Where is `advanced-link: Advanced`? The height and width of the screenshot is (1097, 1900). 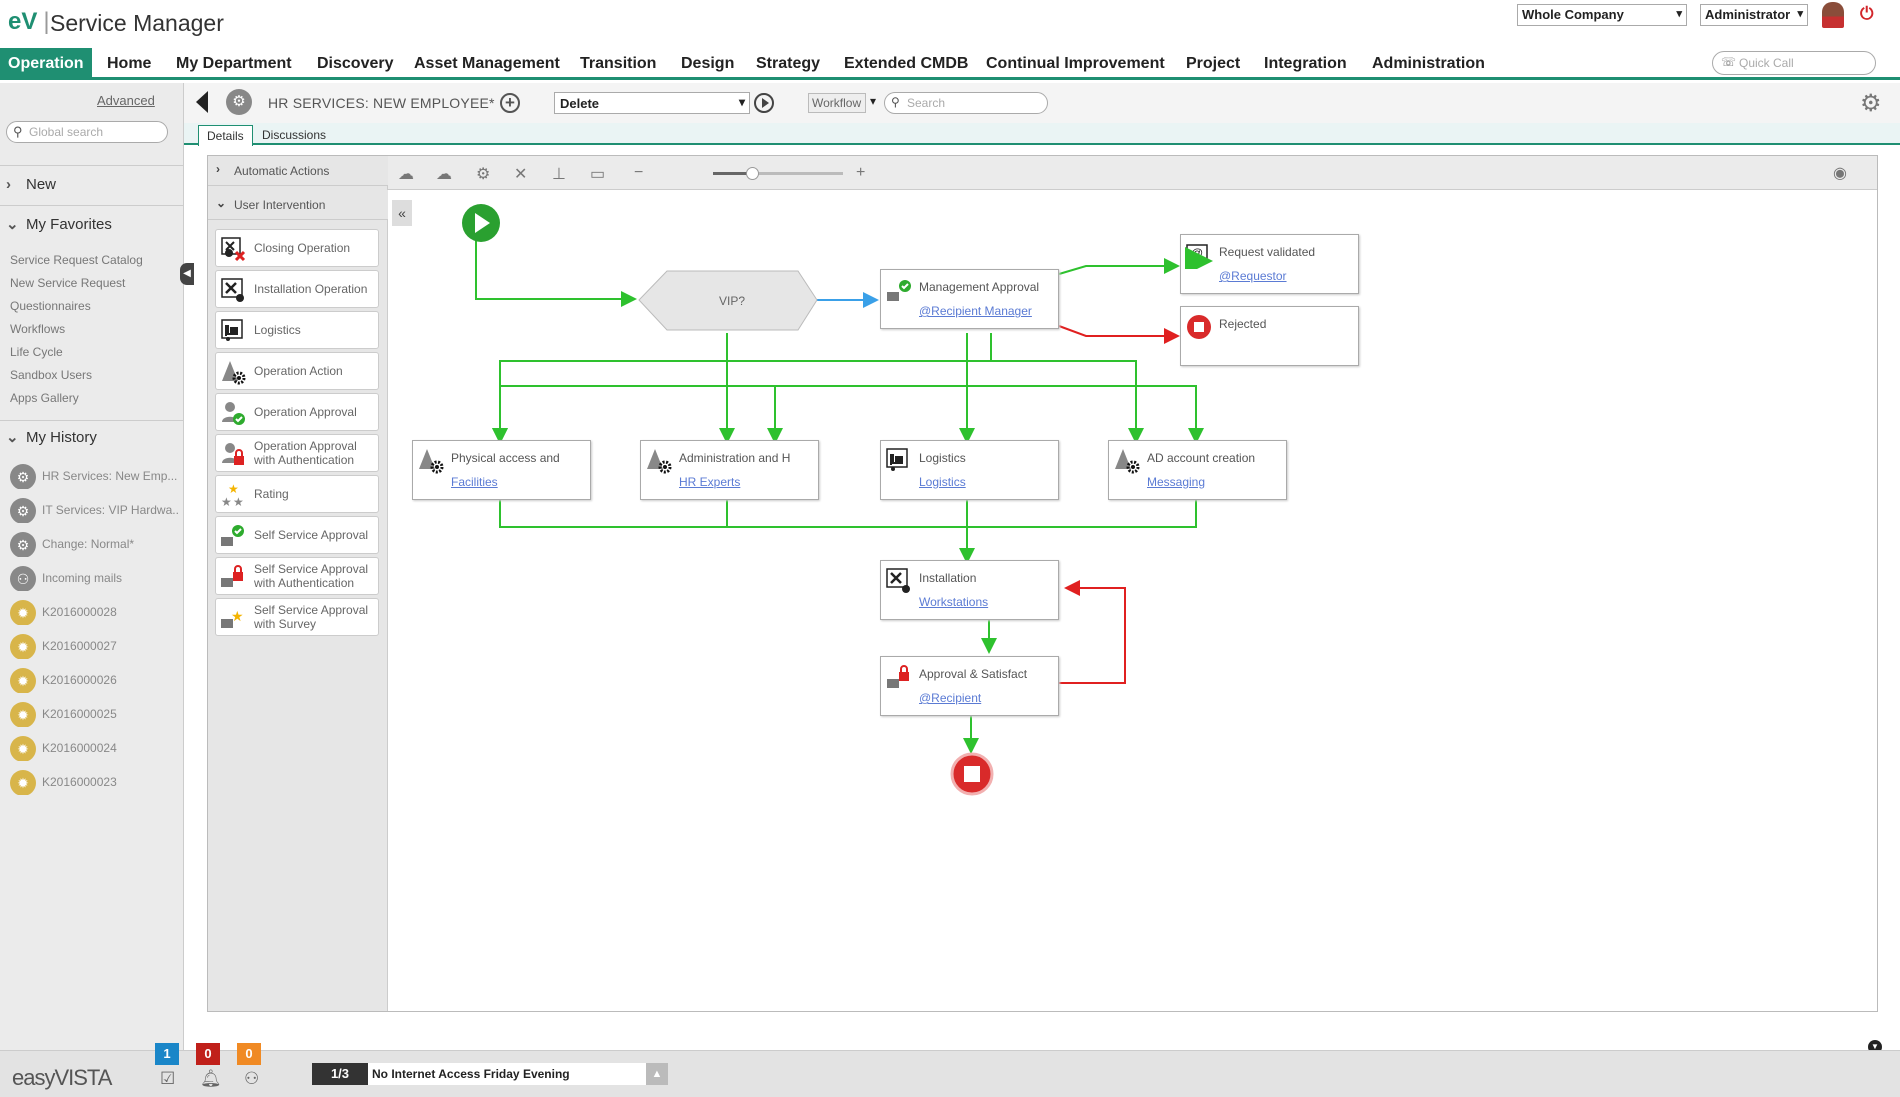 advanced-link: Advanced is located at coordinates (126, 100).